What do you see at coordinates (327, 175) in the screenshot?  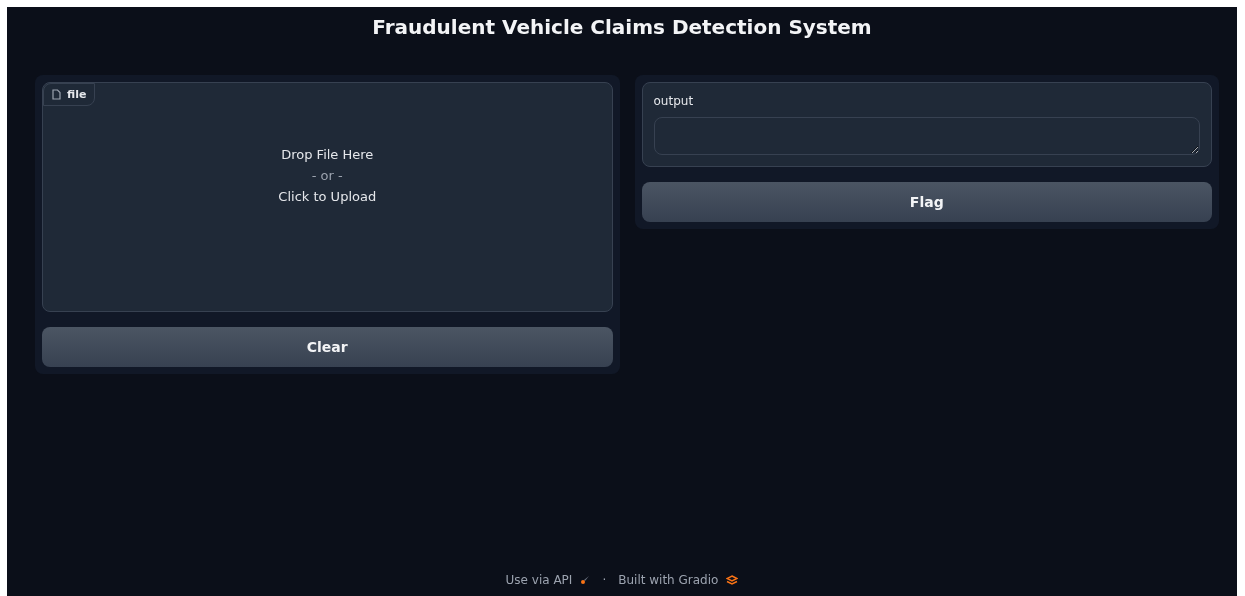 I see `separator-text: - or -` at bounding box center [327, 175].